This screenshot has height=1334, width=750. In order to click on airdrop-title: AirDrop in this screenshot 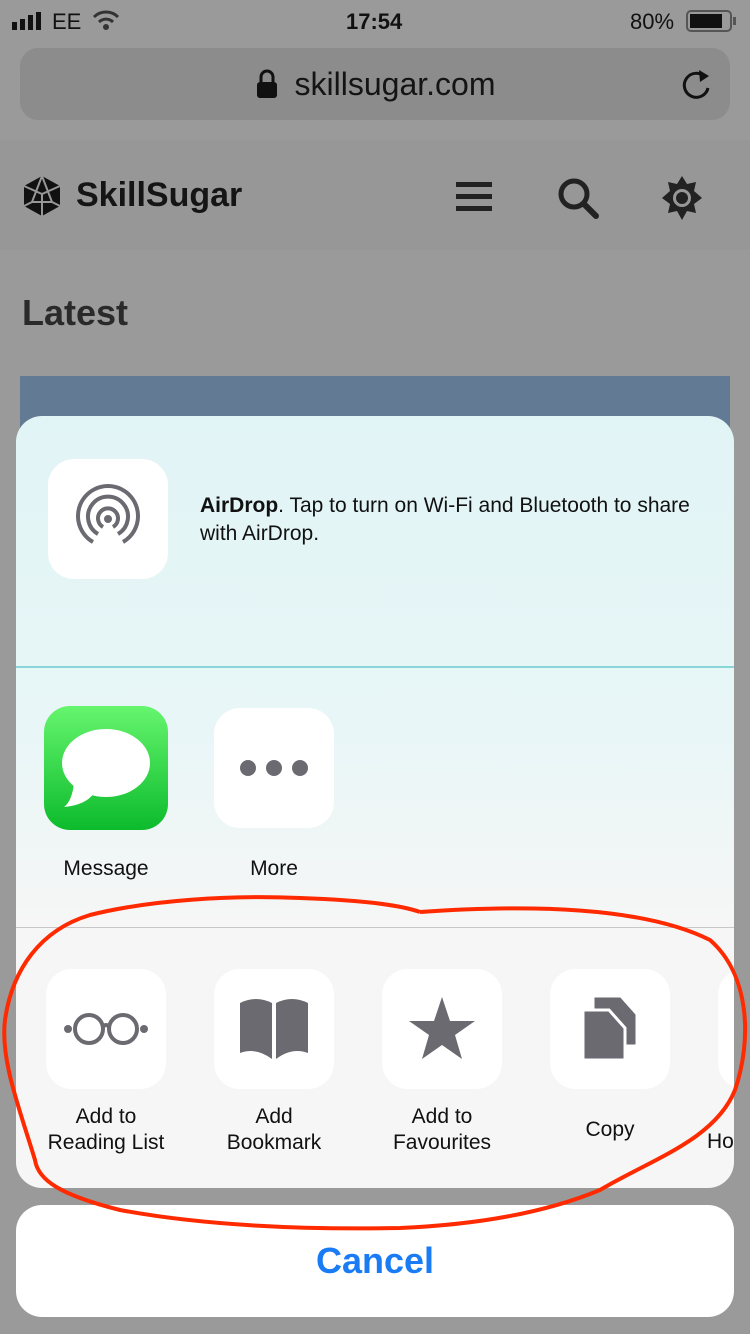, I will do `click(239, 505)`.